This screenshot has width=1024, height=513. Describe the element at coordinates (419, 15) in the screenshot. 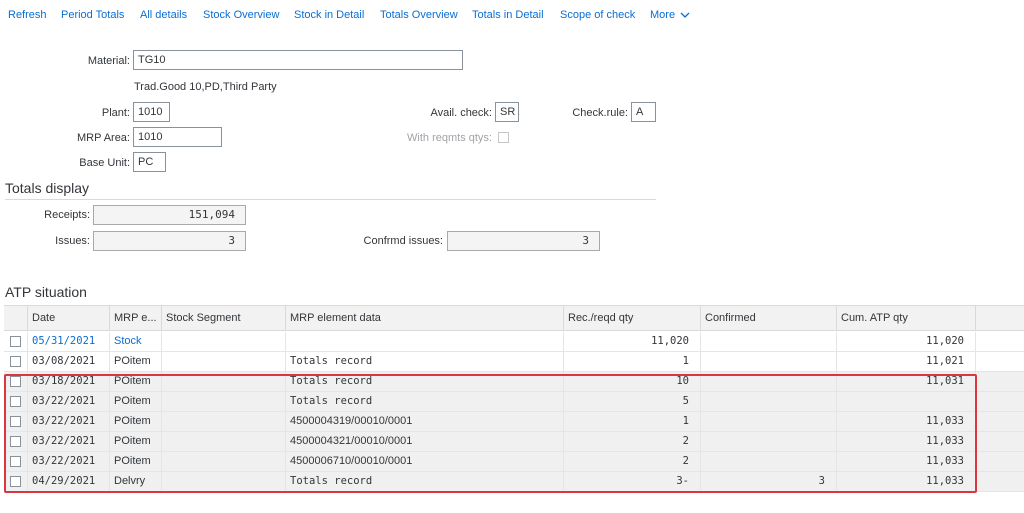

I see `totals-overview-button: Totals Overview` at that location.